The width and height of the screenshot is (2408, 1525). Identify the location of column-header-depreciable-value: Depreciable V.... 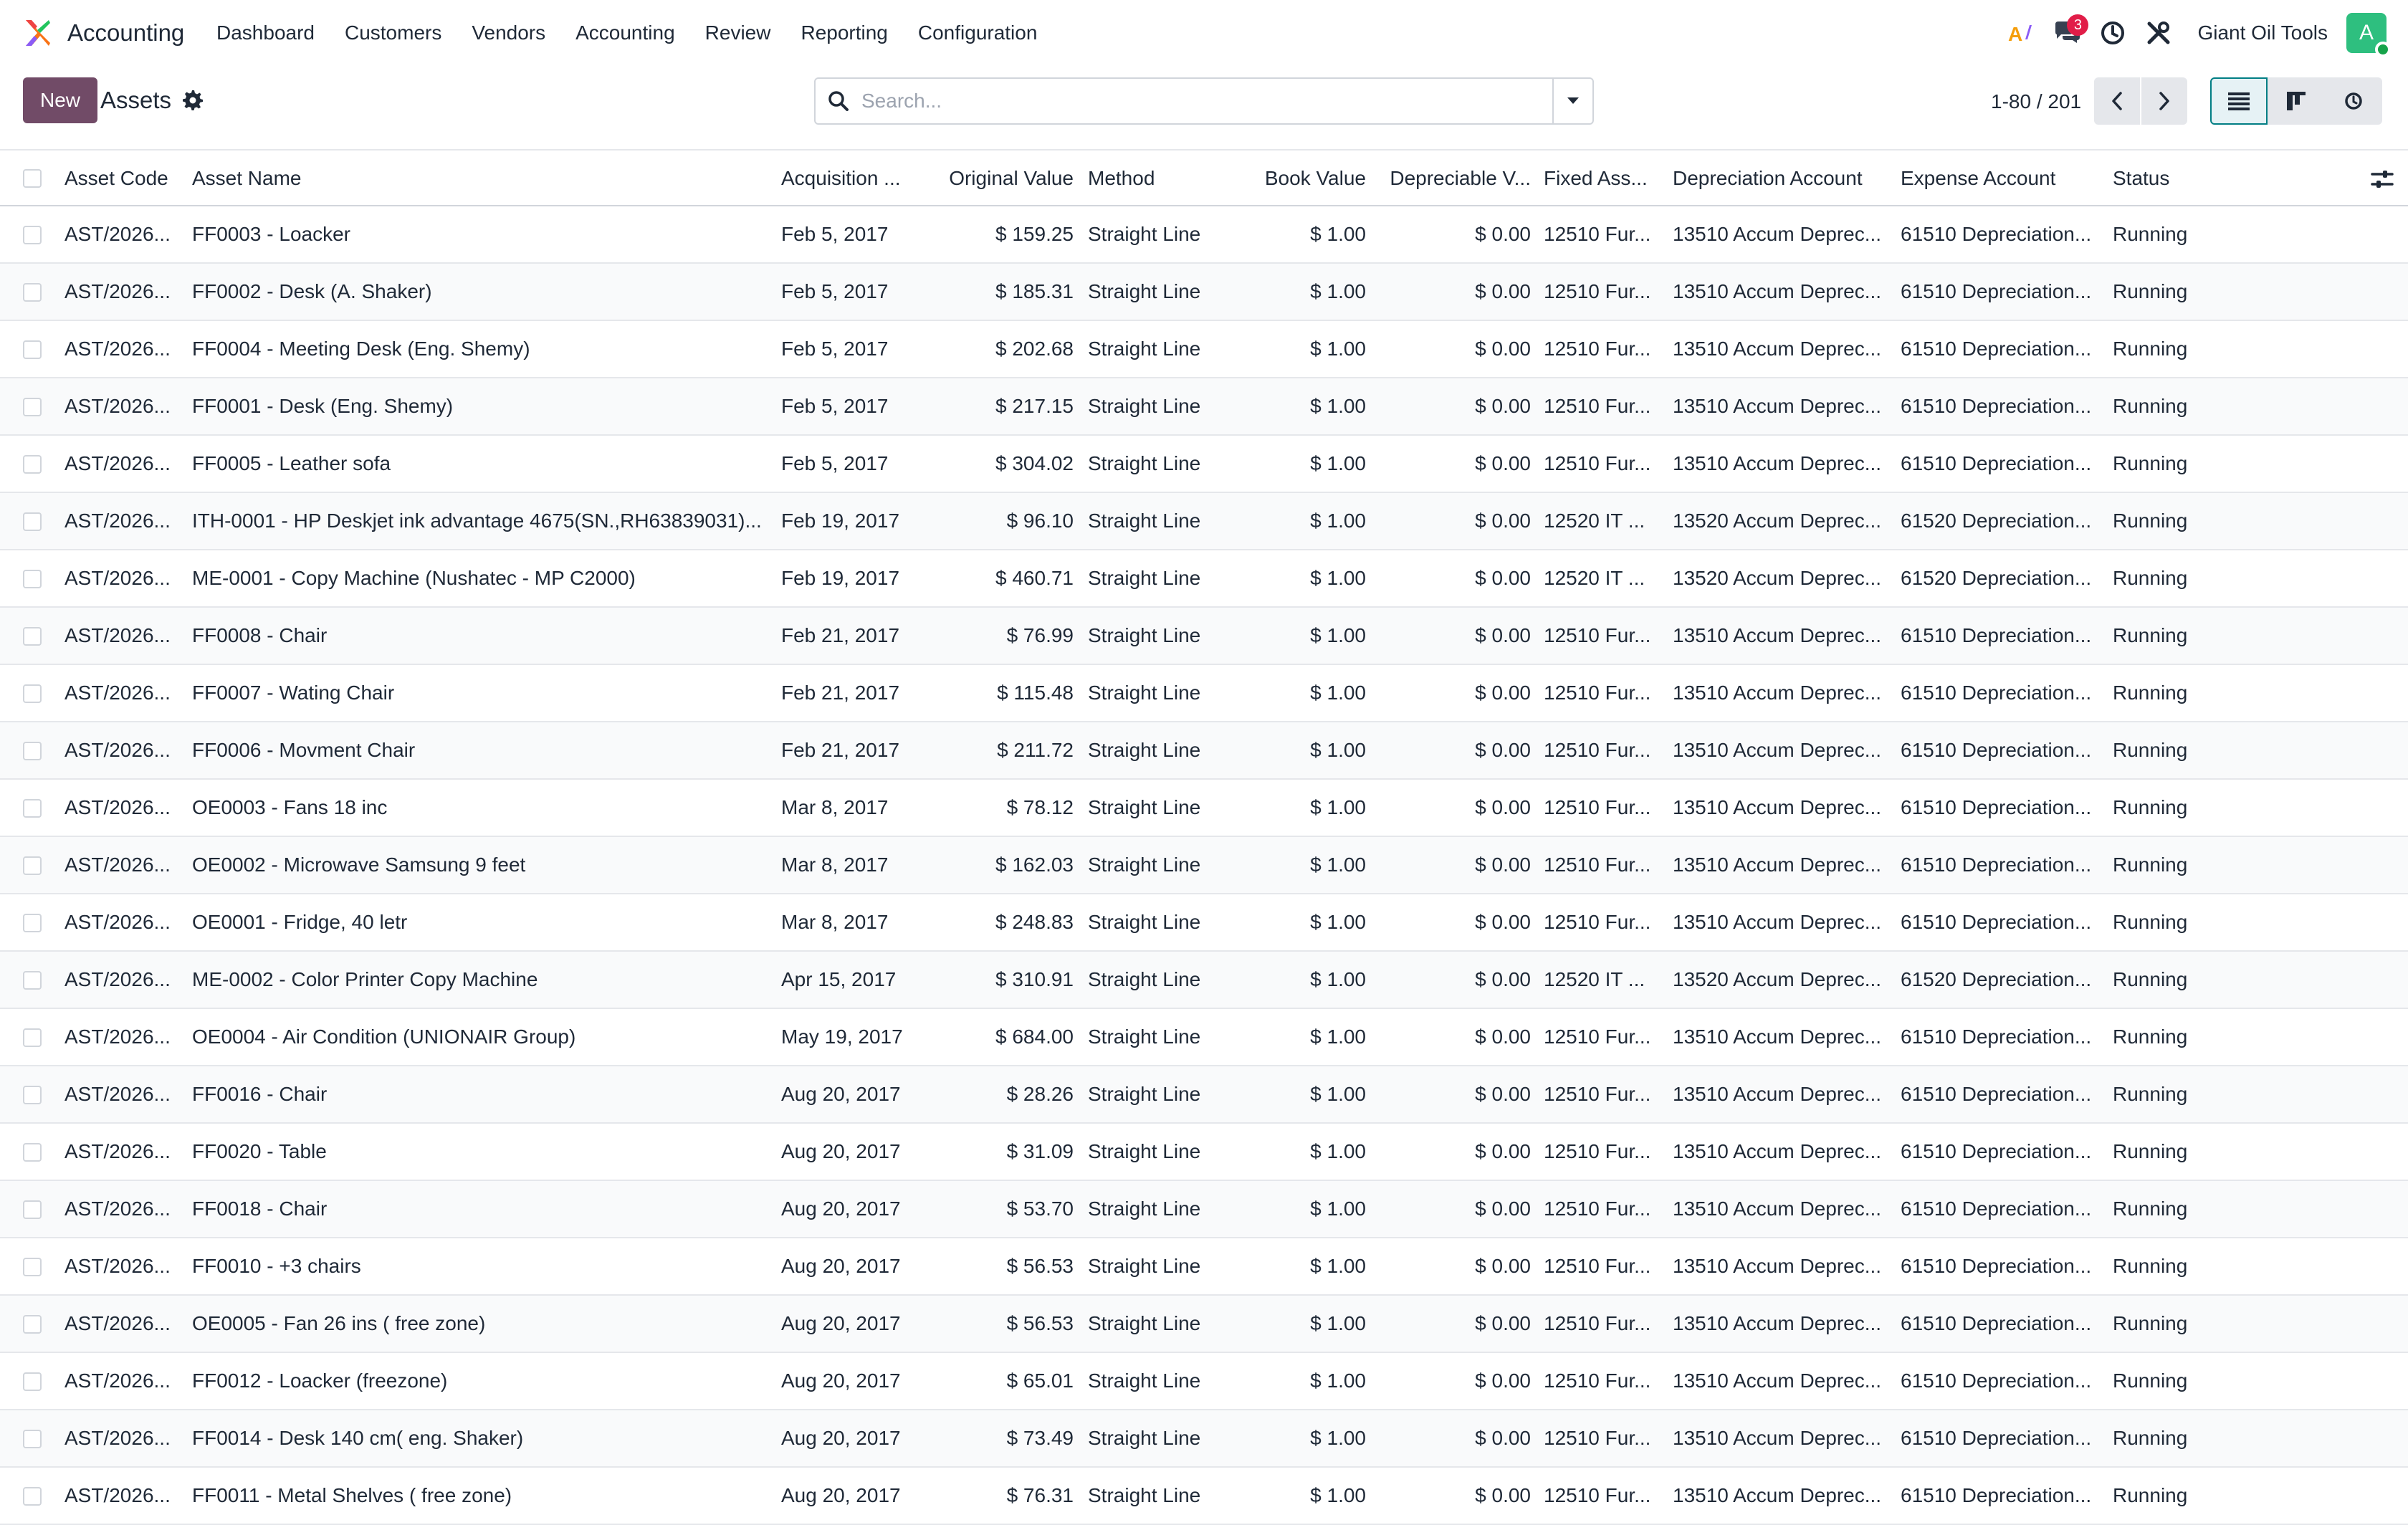
(1455, 178).